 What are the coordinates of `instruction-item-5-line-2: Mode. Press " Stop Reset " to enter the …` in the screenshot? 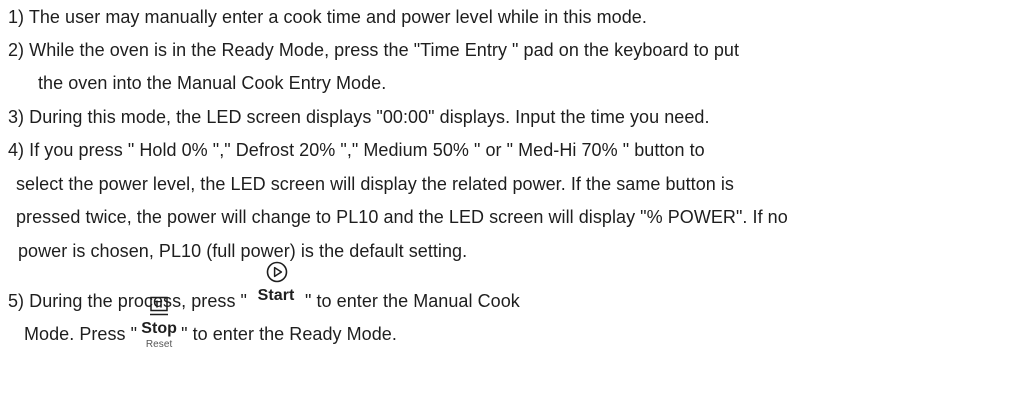 It's located at (210, 323).